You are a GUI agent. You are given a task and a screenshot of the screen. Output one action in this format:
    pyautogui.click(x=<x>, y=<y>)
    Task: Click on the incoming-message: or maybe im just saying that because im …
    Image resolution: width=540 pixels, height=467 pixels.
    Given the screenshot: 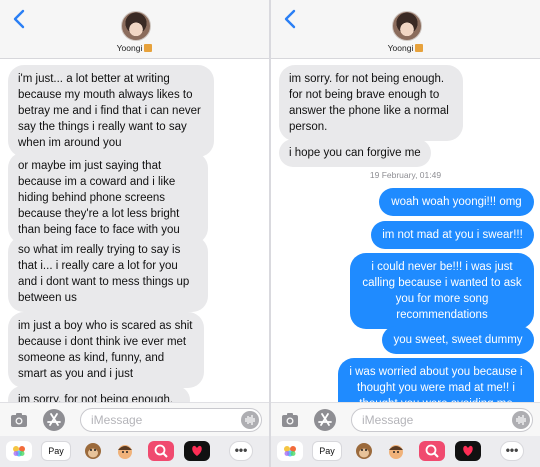 What is the action you would take?
    pyautogui.click(x=108, y=198)
    